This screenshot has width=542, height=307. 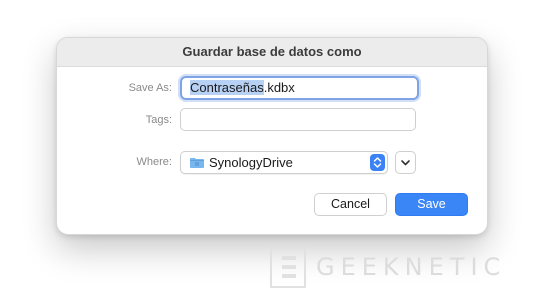 What do you see at coordinates (279, 87) in the screenshot?
I see `filename-extension: .kdbx` at bounding box center [279, 87].